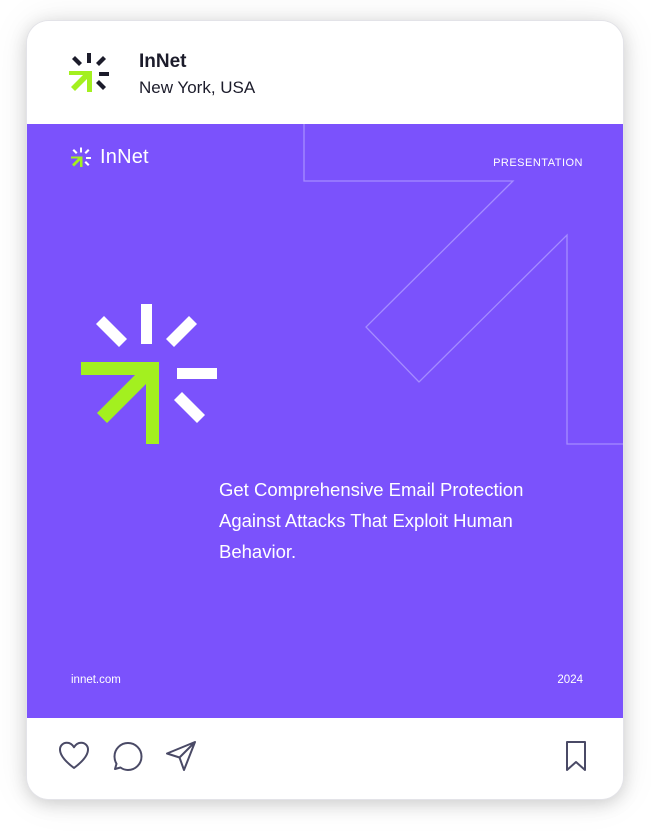 This screenshot has height=835, width=651. Describe the element at coordinates (89, 74) in the screenshot. I see `innet-logo-icon` at that location.